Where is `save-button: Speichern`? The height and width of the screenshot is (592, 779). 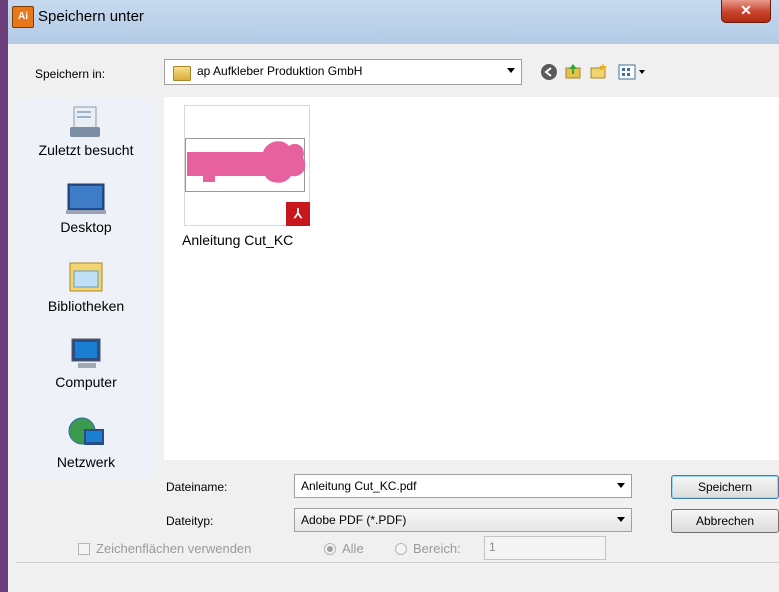 save-button: Speichern is located at coordinates (725, 487).